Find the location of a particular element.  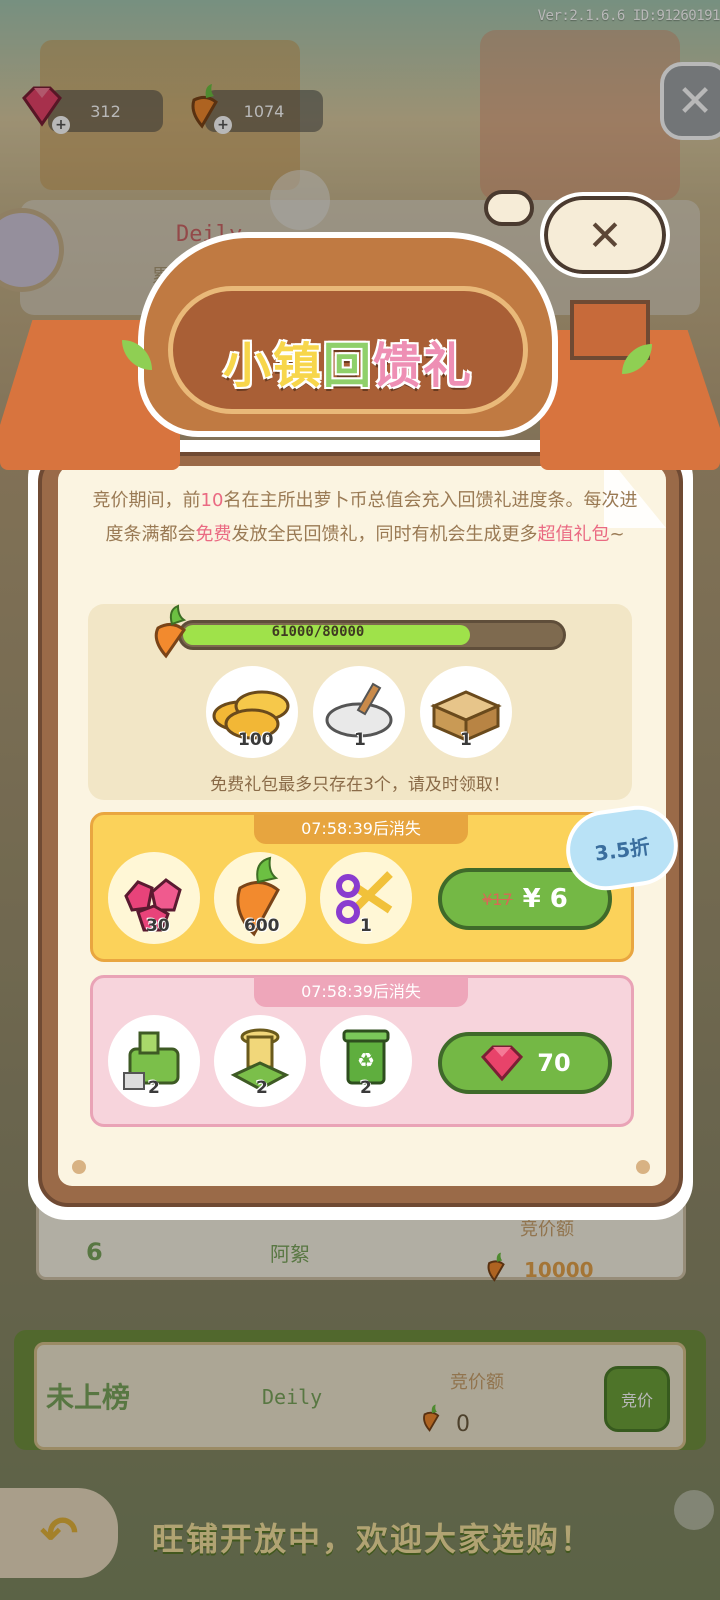

free-pack-note: 免费礼包最多只存在3个，请及时领取！ is located at coordinates (360, 785).